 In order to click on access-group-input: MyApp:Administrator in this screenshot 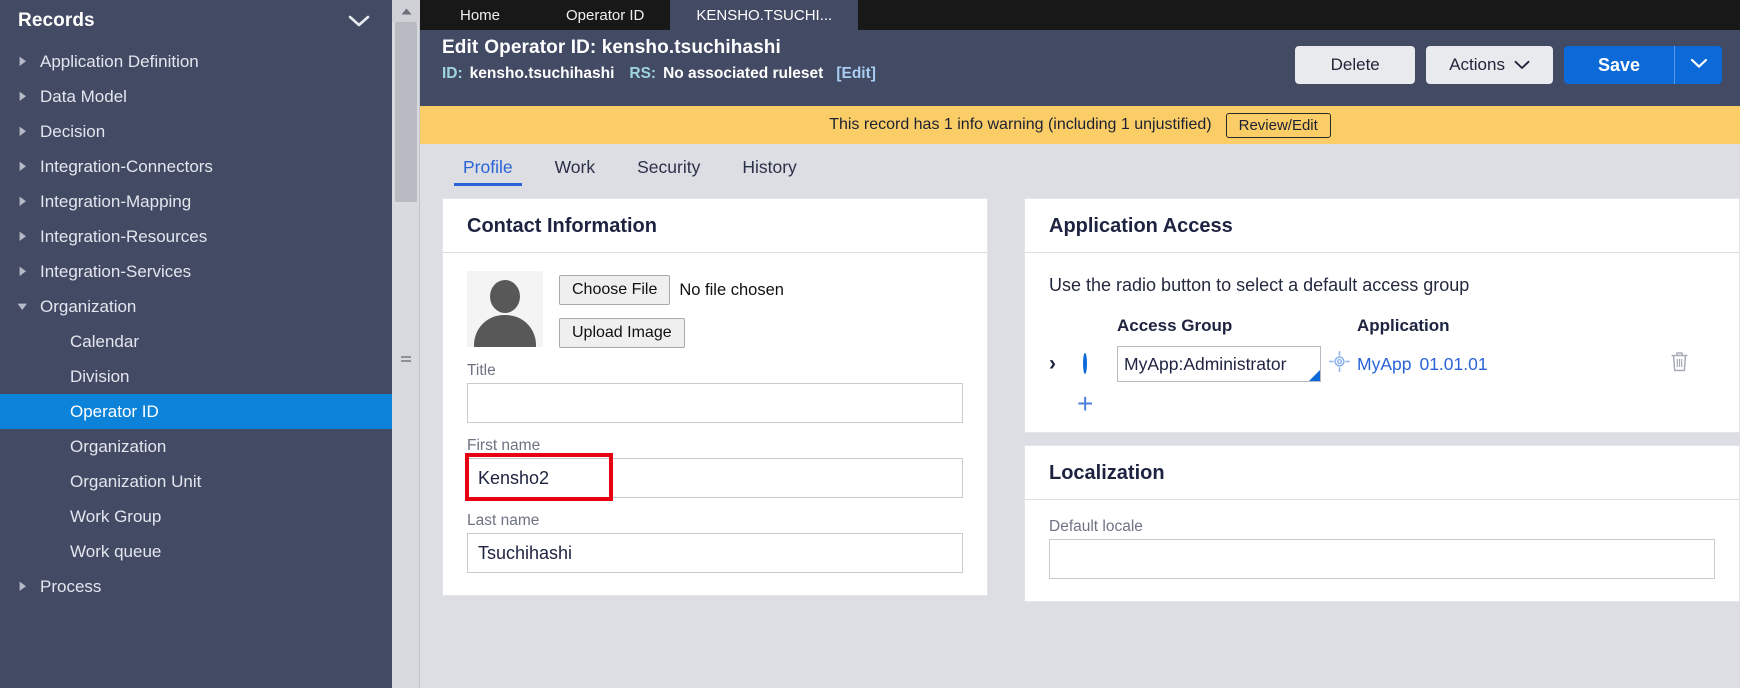, I will do `click(1219, 364)`.